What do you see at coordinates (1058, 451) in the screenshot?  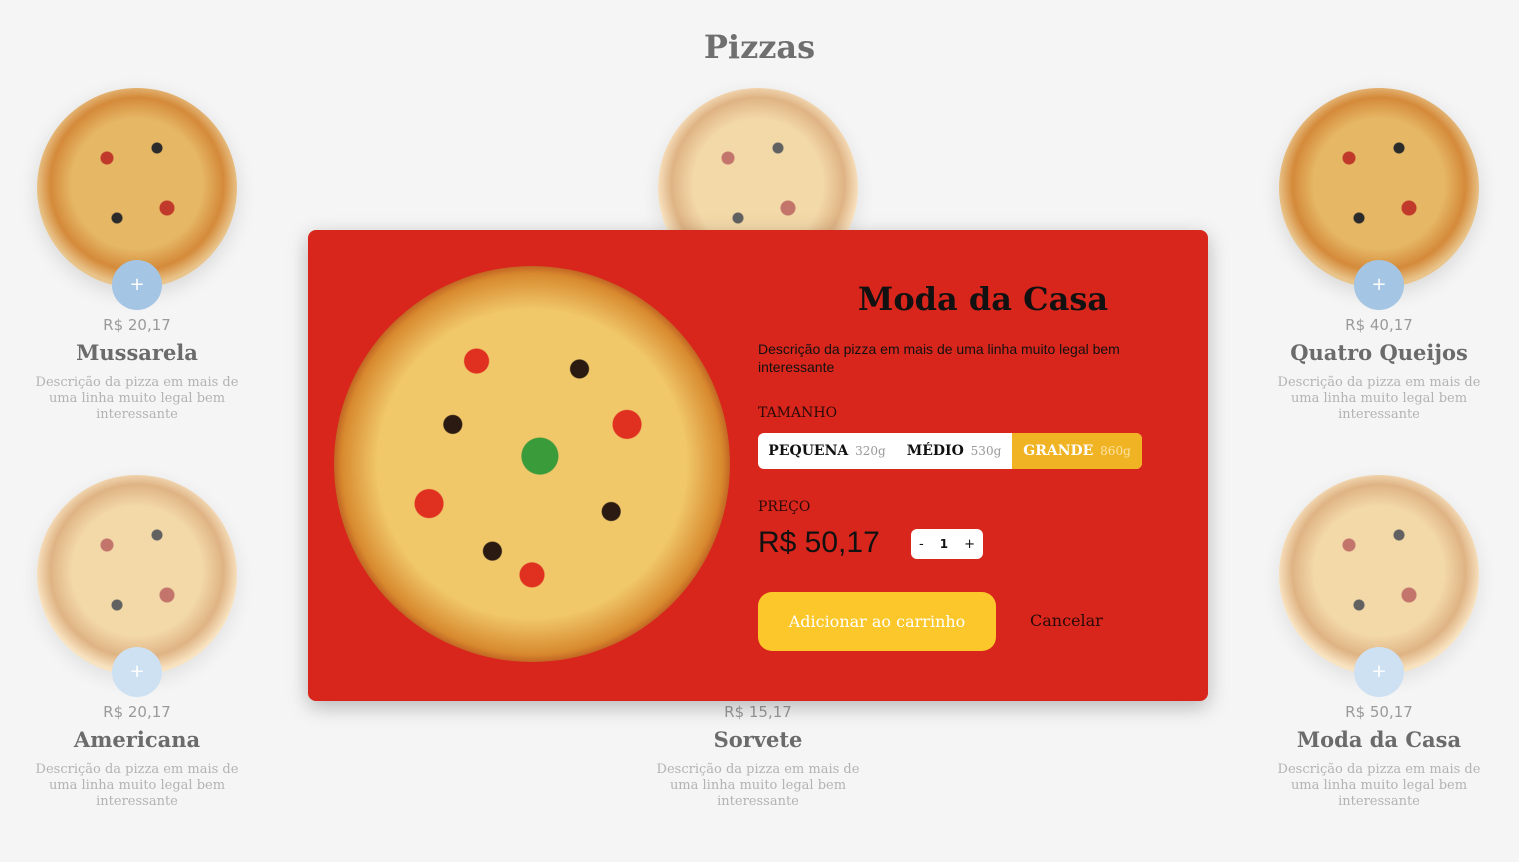 I see `size-option-label: GRANDE` at bounding box center [1058, 451].